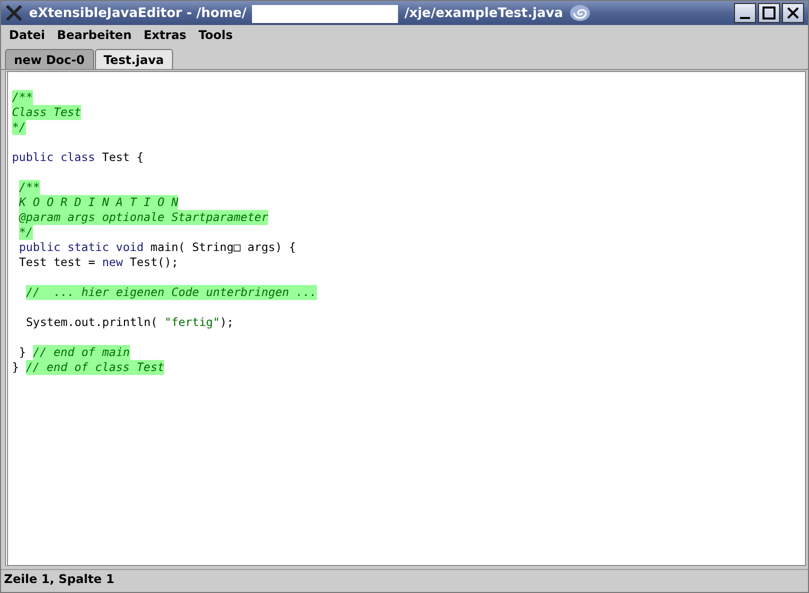 The image size is (809, 593). Describe the element at coordinates (27, 35) in the screenshot. I see `menu-item: Datei` at that location.